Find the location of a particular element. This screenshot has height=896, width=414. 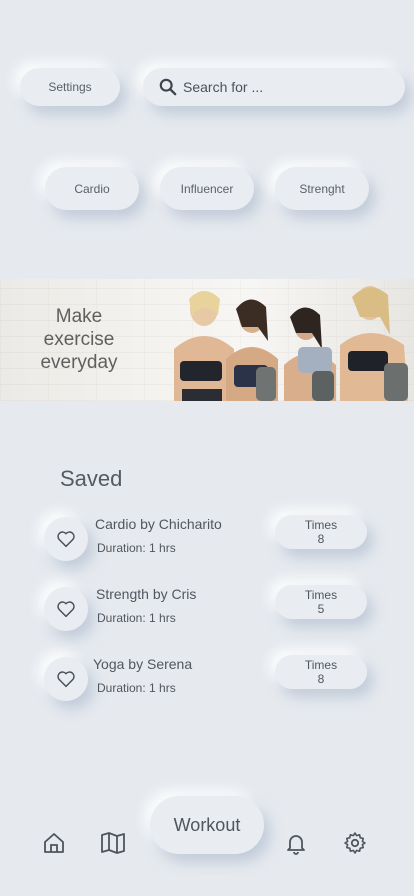

hero-banner: Make exercise everyday is located at coordinates (207, 340).